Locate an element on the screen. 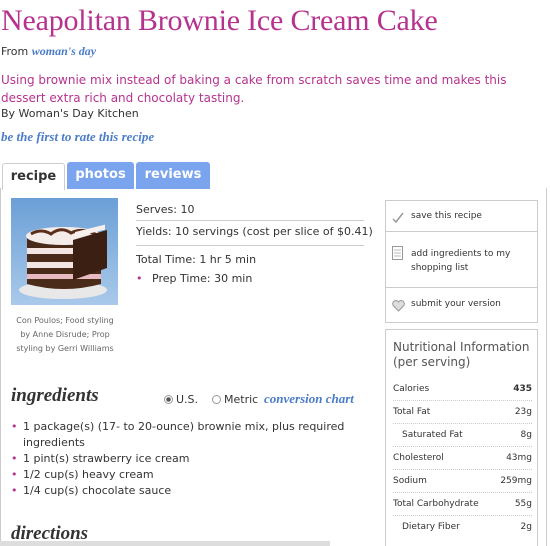 The height and width of the screenshot is (546, 550). unit-us-label: U.S. is located at coordinates (187, 399).